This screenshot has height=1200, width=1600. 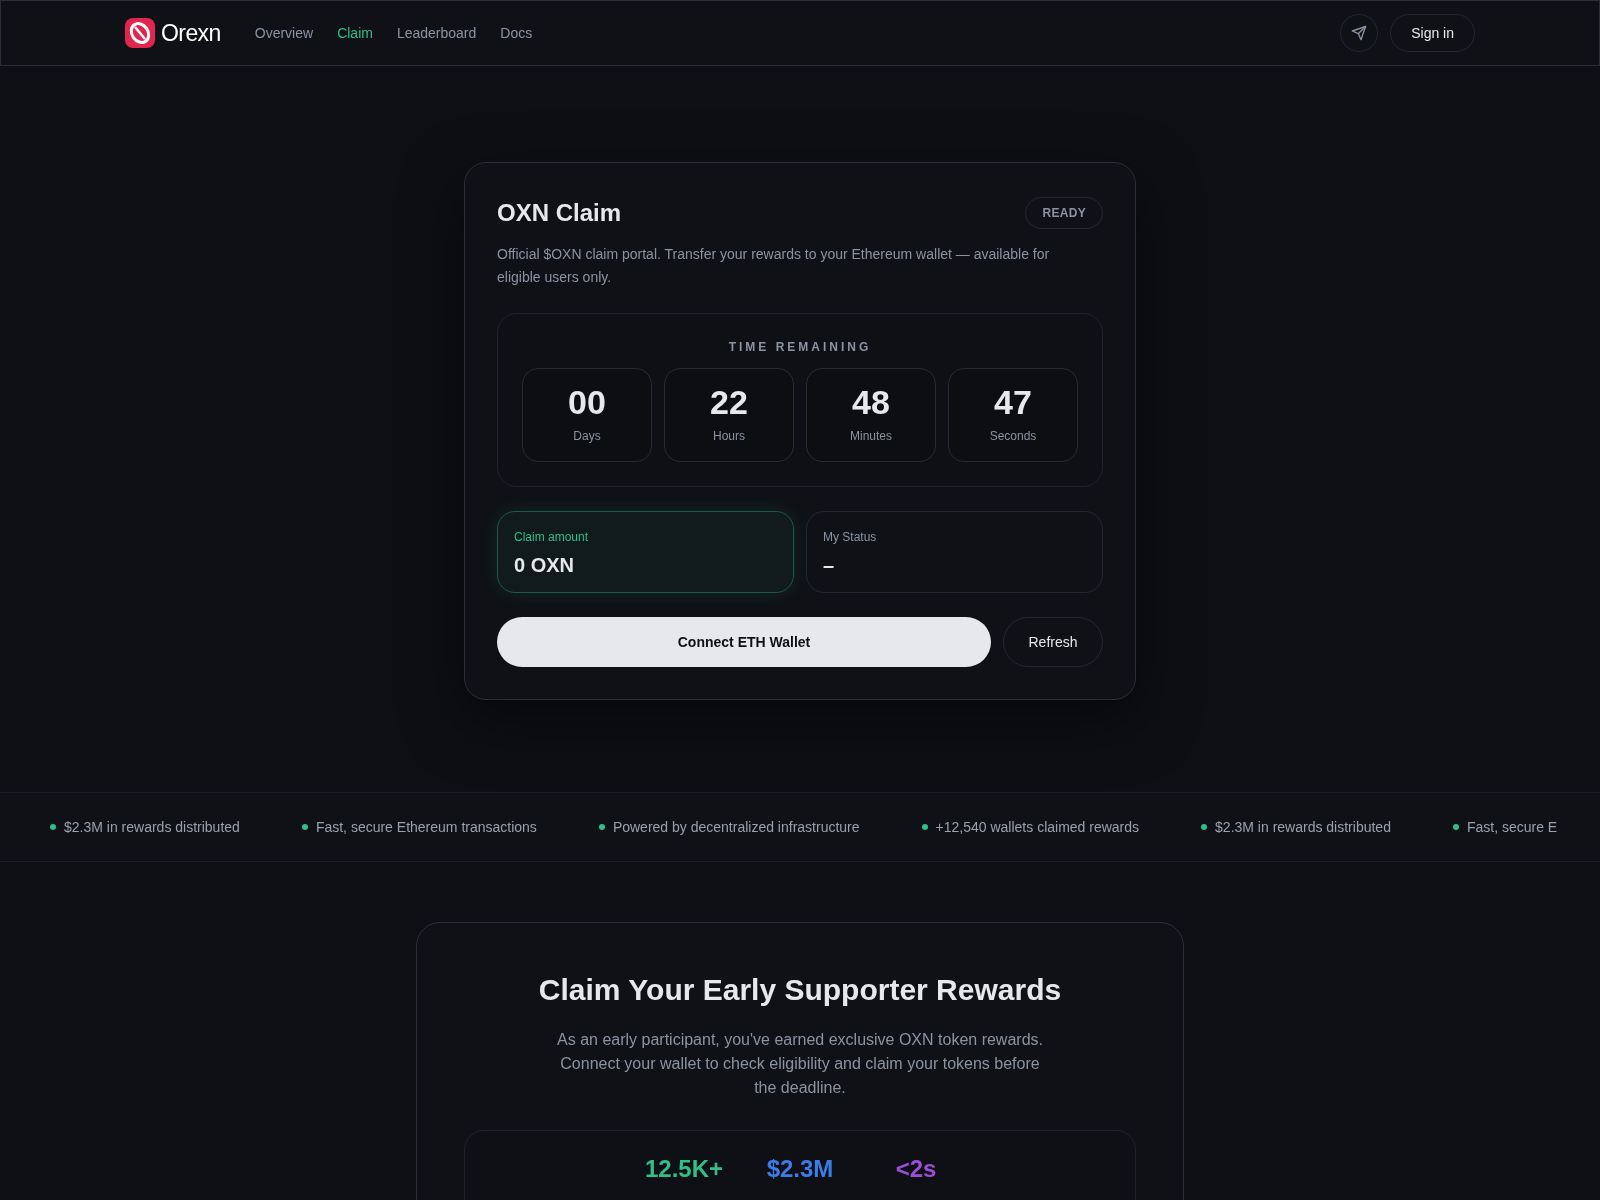 I want to click on claim-amount-value: 0 OXN, so click(x=545, y=565).